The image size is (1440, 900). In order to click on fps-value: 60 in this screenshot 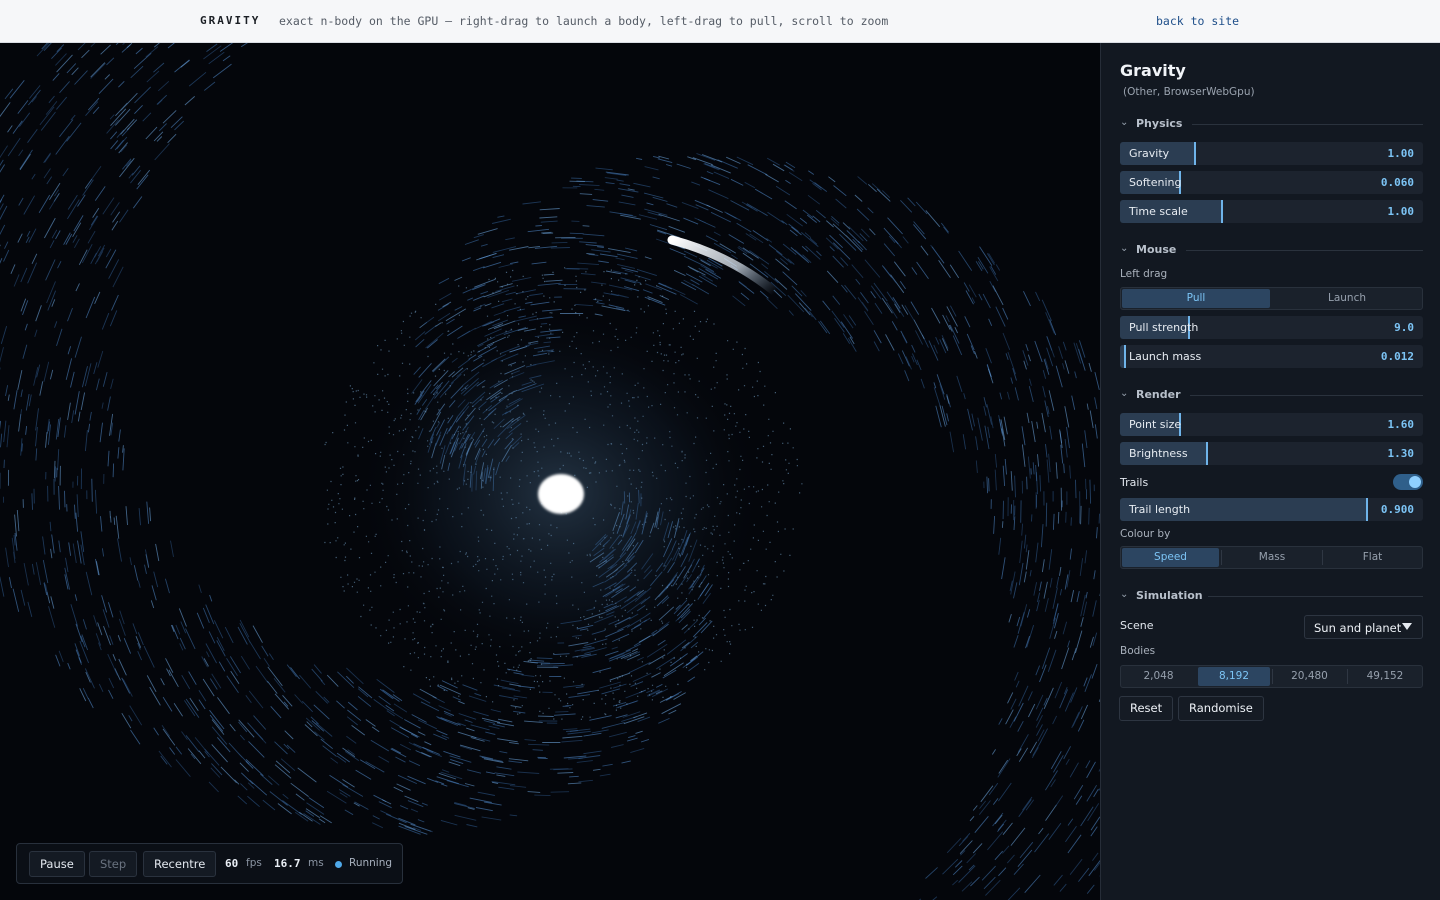, I will do `click(232, 863)`.